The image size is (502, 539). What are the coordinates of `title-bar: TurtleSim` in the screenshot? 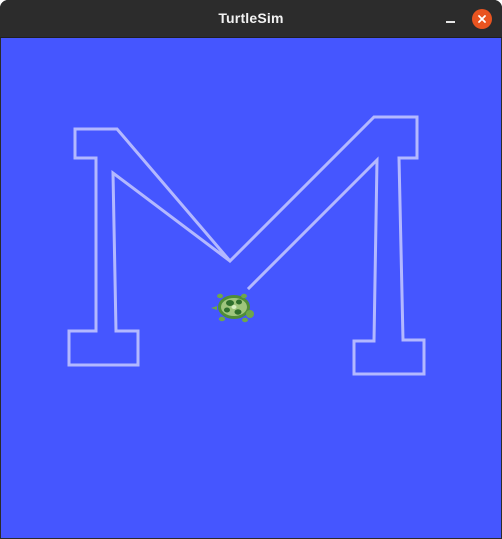 It's located at (251, 19).